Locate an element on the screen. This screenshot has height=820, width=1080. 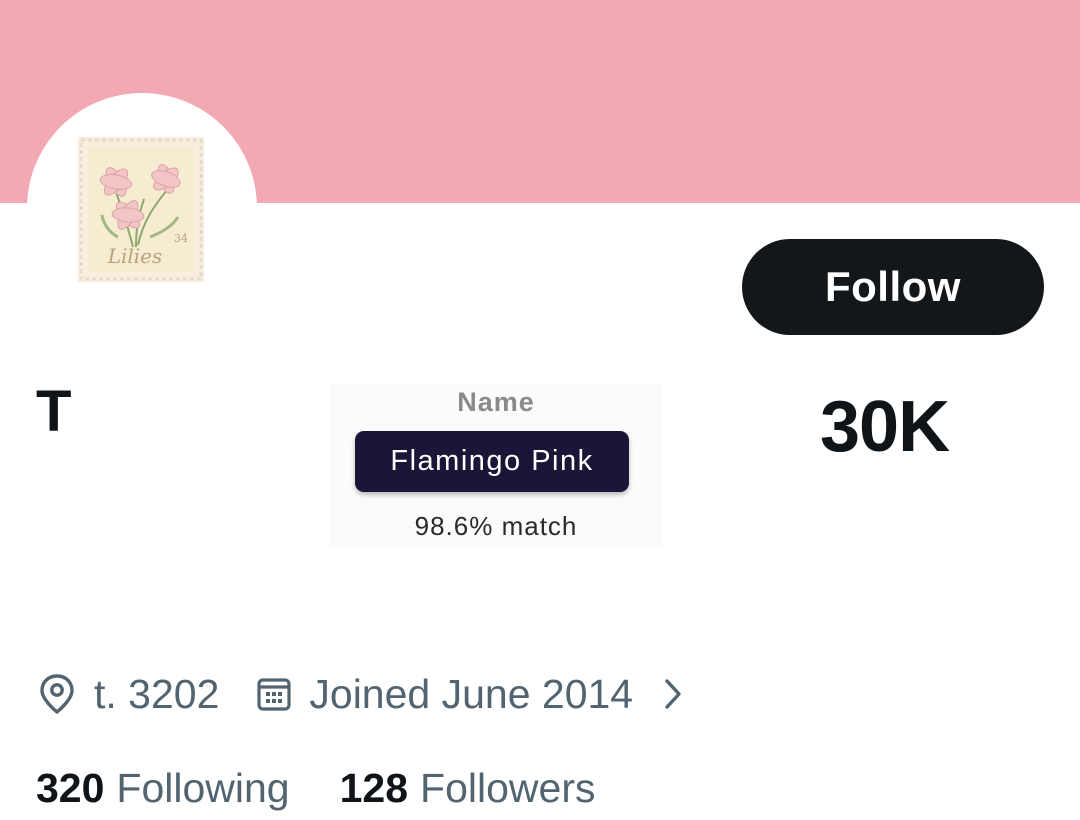
profile-meta-row: t. 3202 Joined June 2014 is located at coordinates (360, 694).